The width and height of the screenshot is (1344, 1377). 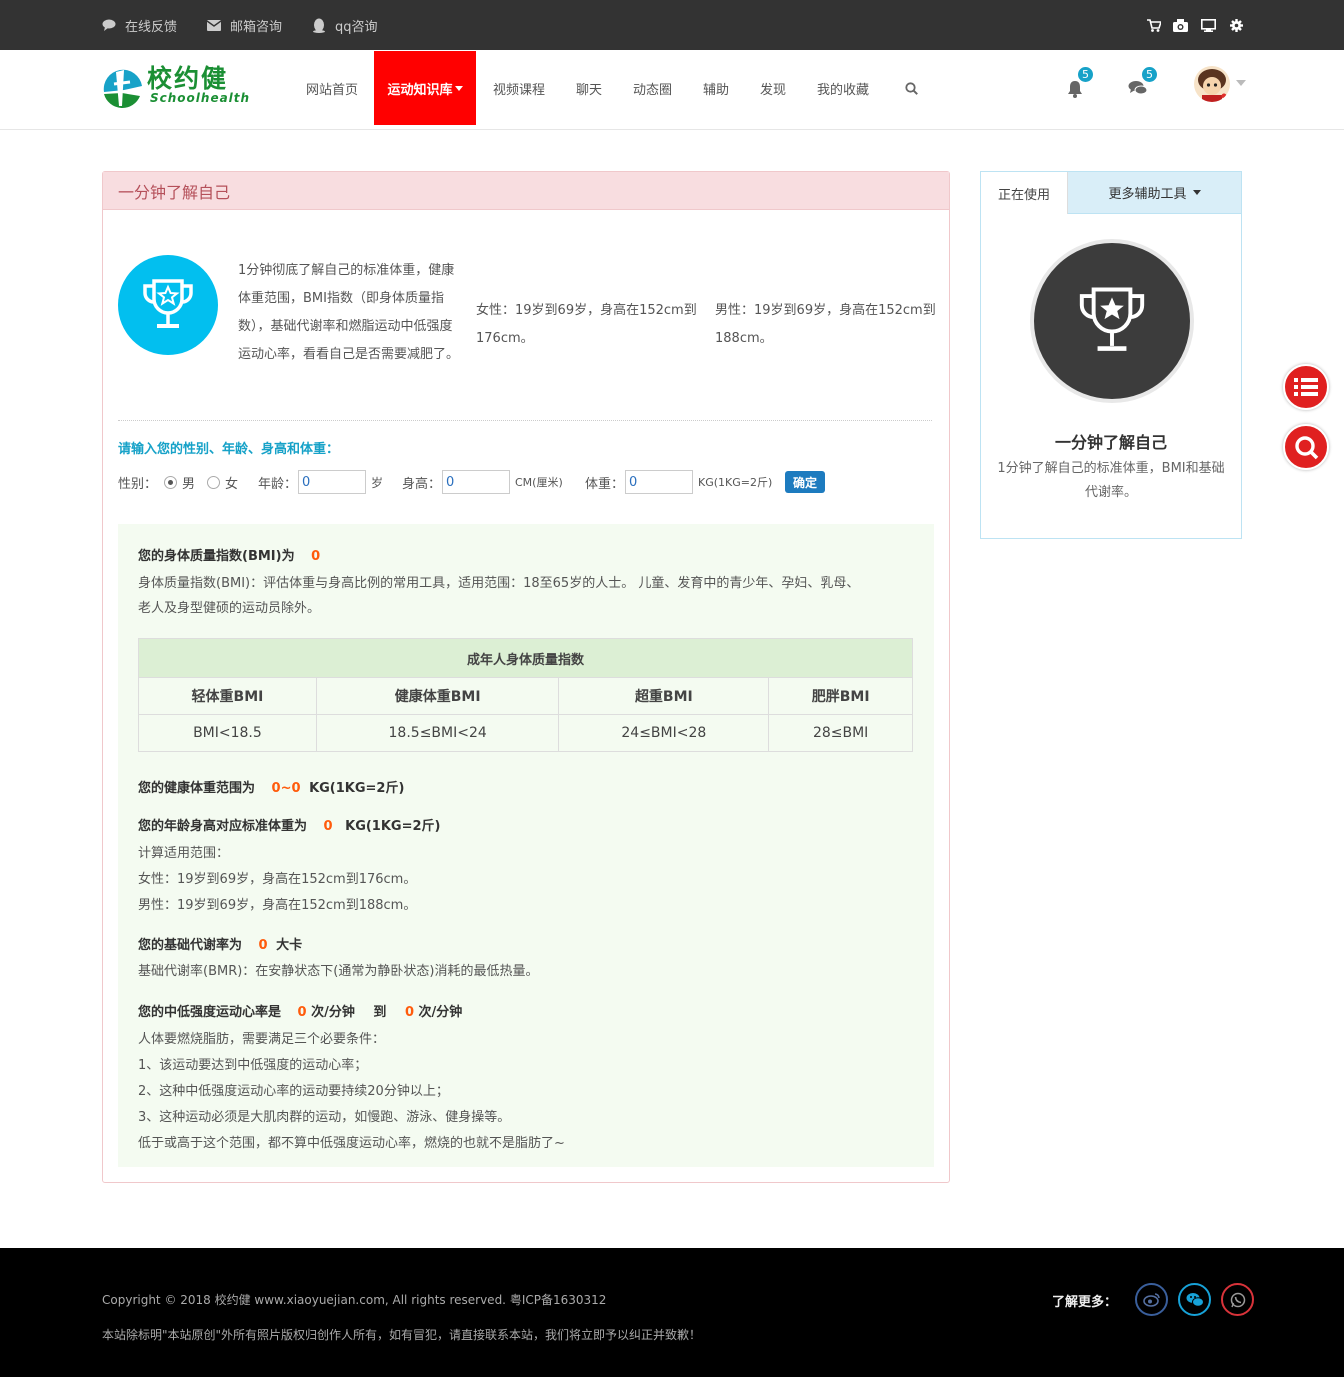 What do you see at coordinates (138, 484) in the screenshot?
I see `gender-label: 性别：` at bounding box center [138, 484].